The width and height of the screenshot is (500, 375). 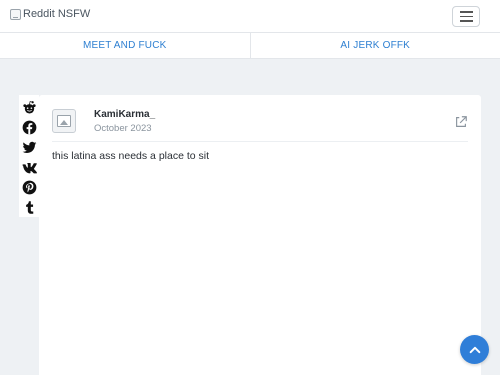 What do you see at coordinates (250, 16) in the screenshot?
I see `navbar: Reddit NSFW` at bounding box center [250, 16].